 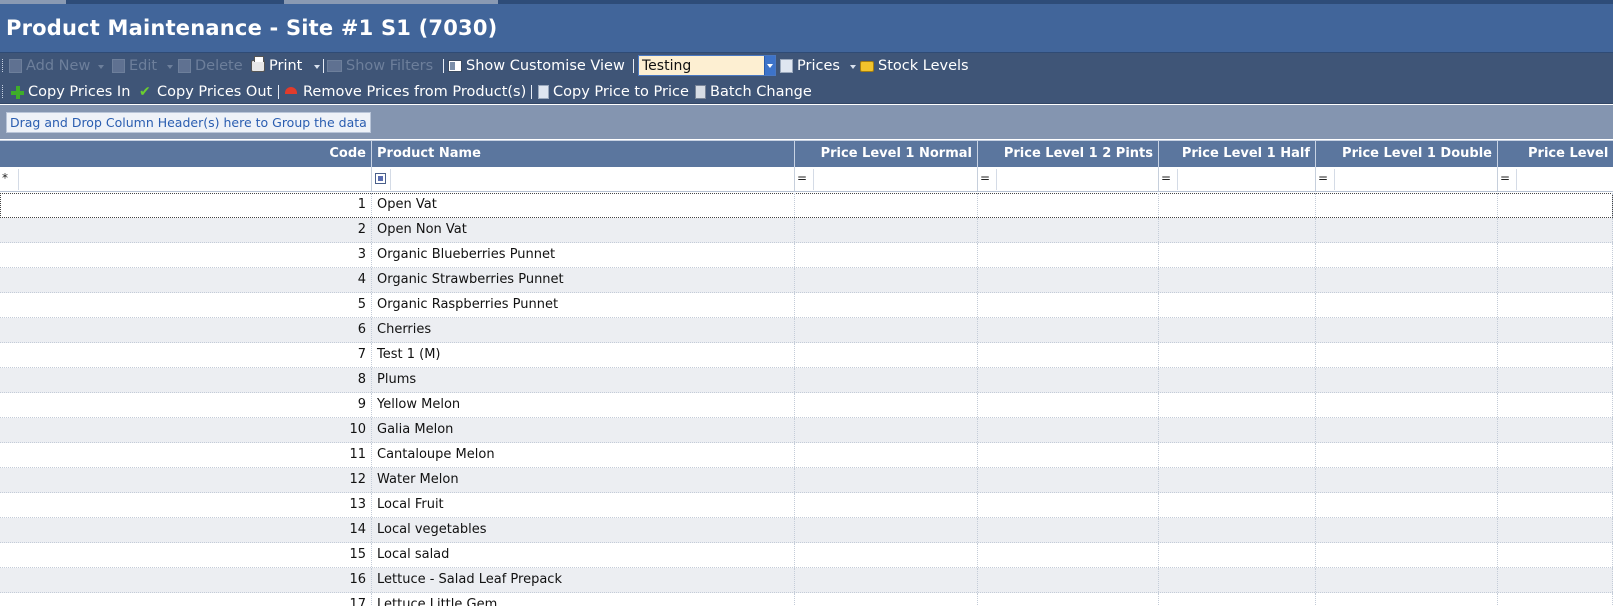 What do you see at coordinates (380, 178) in the screenshot?
I see `filter-operator-icon` at bounding box center [380, 178].